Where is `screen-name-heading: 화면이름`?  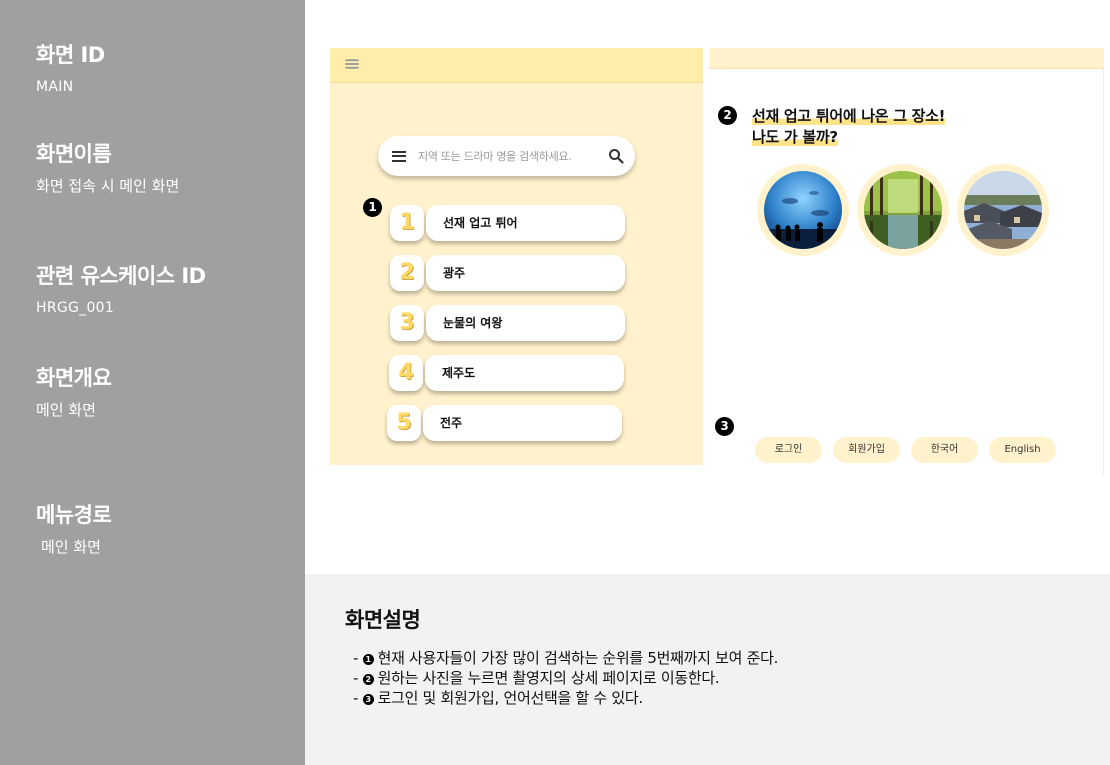
screen-name-heading: 화면이름 is located at coordinates (74, 154).